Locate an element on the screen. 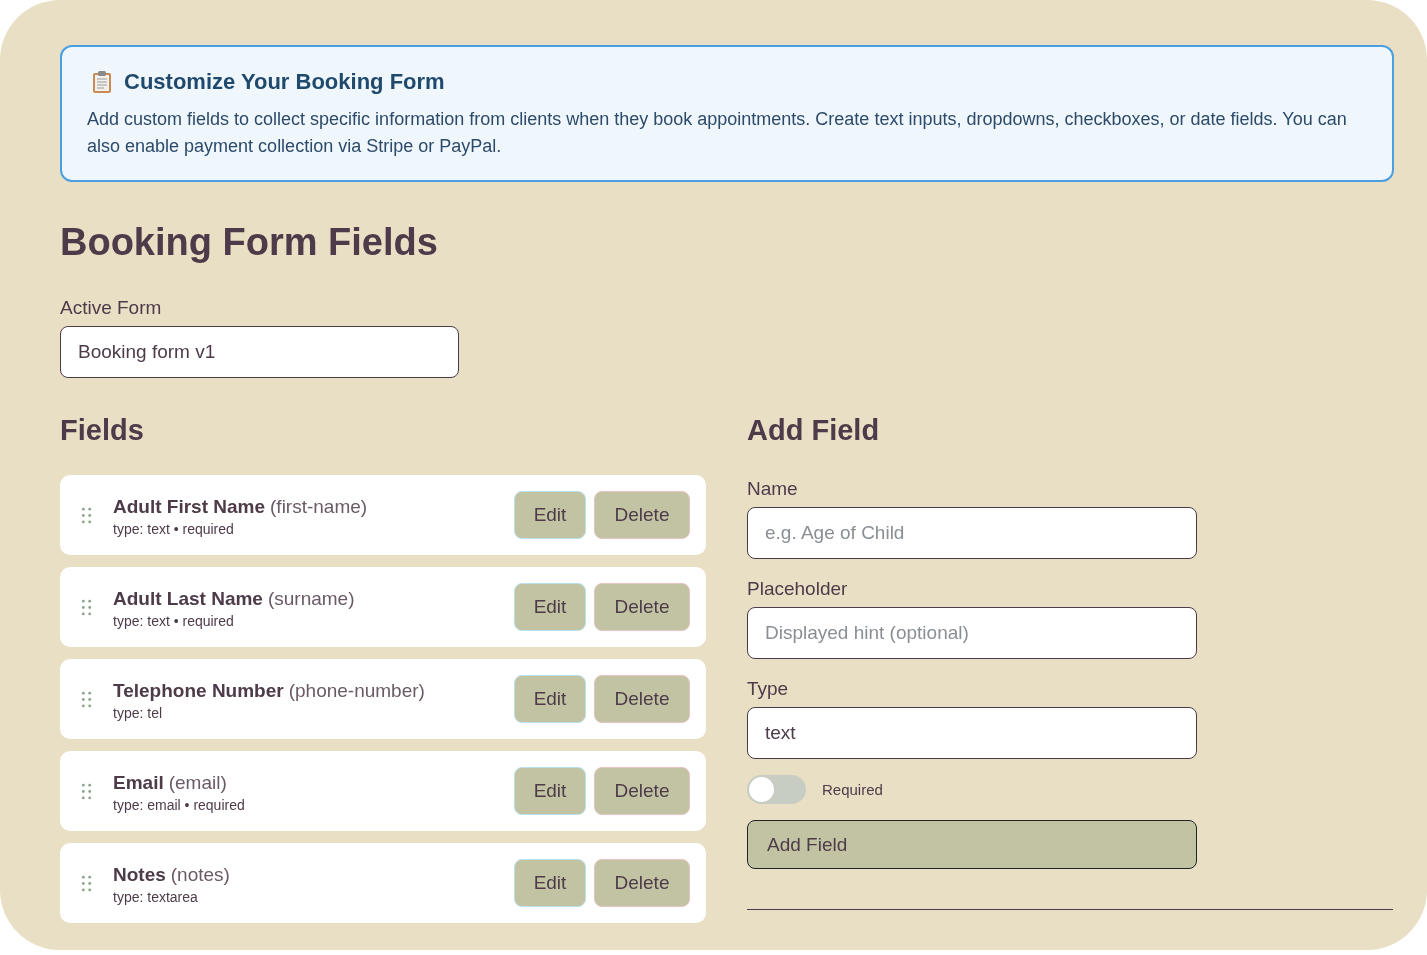 This screenshot has height=955, width=1427. info-text: Add custom fields to collect specific information from clients when they book appointments. Create text inputs, dropdowns, checkboxes, or date fields. You can also enable payment collection via Stripe or PayPal. is located at coordinates (717, 133).